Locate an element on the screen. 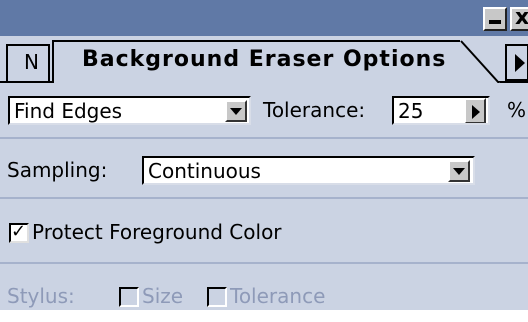  stylus-tolerance-checkbox is located at coordinates (217, 297).